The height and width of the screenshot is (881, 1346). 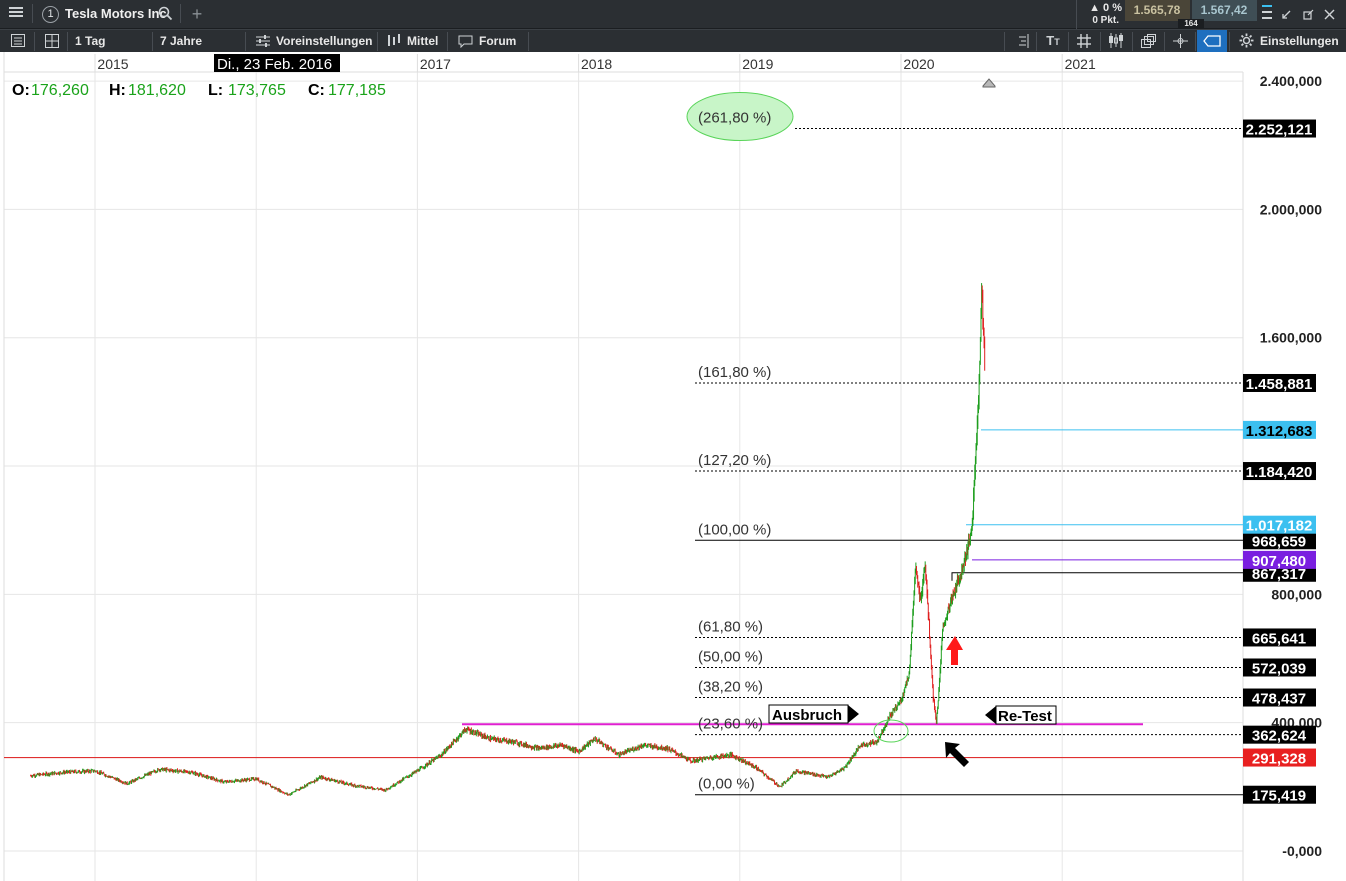 What do you see at coordinates (734, 118) in the screenshot?
I see `fib-level-label: (261,80 %)` at bounding box center [734, 118].